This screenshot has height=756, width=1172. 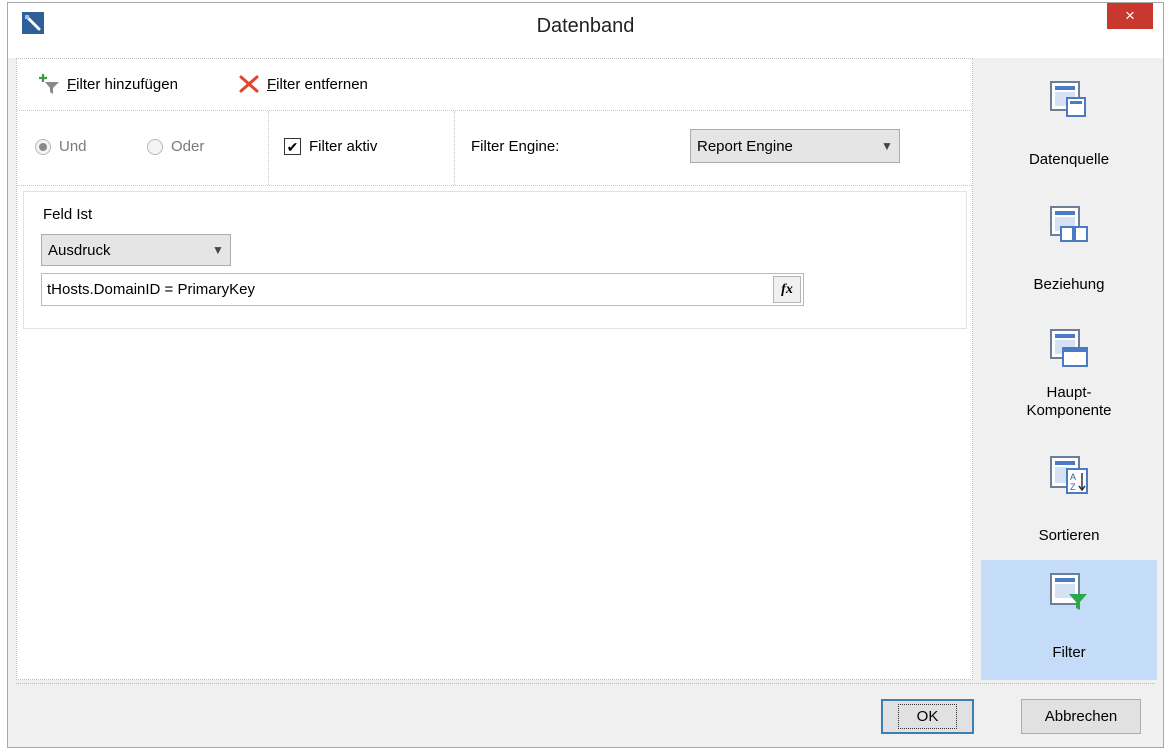 What do you see at coordinates (494, 185) in the screenshot?
I see `options-bottom-divider` at bounding box center [494, 185].